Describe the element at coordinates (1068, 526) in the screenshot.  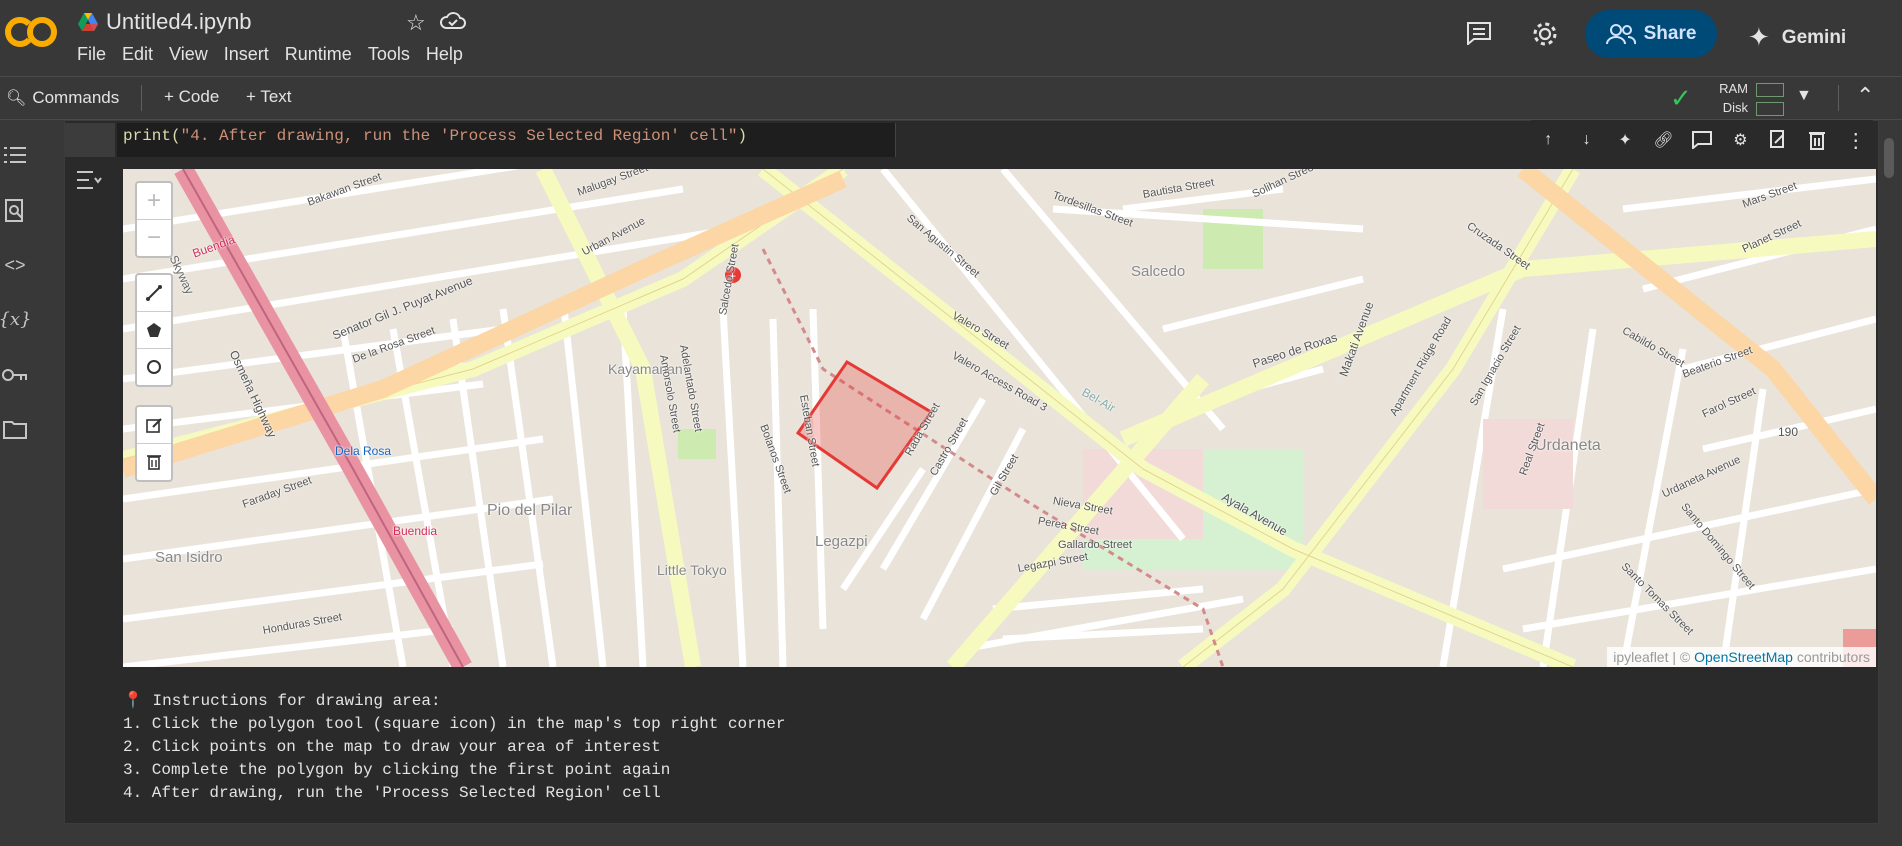
I see `map-label: Perea Street` at that location.